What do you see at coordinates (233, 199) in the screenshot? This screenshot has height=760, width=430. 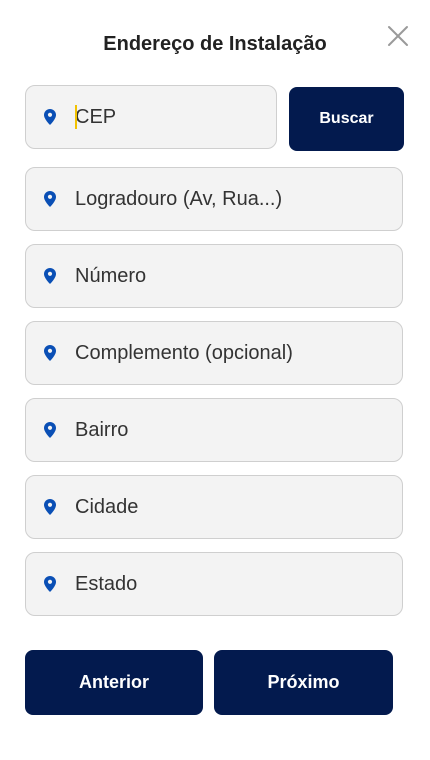 I see `street-input` at bounding box center [233, 199].